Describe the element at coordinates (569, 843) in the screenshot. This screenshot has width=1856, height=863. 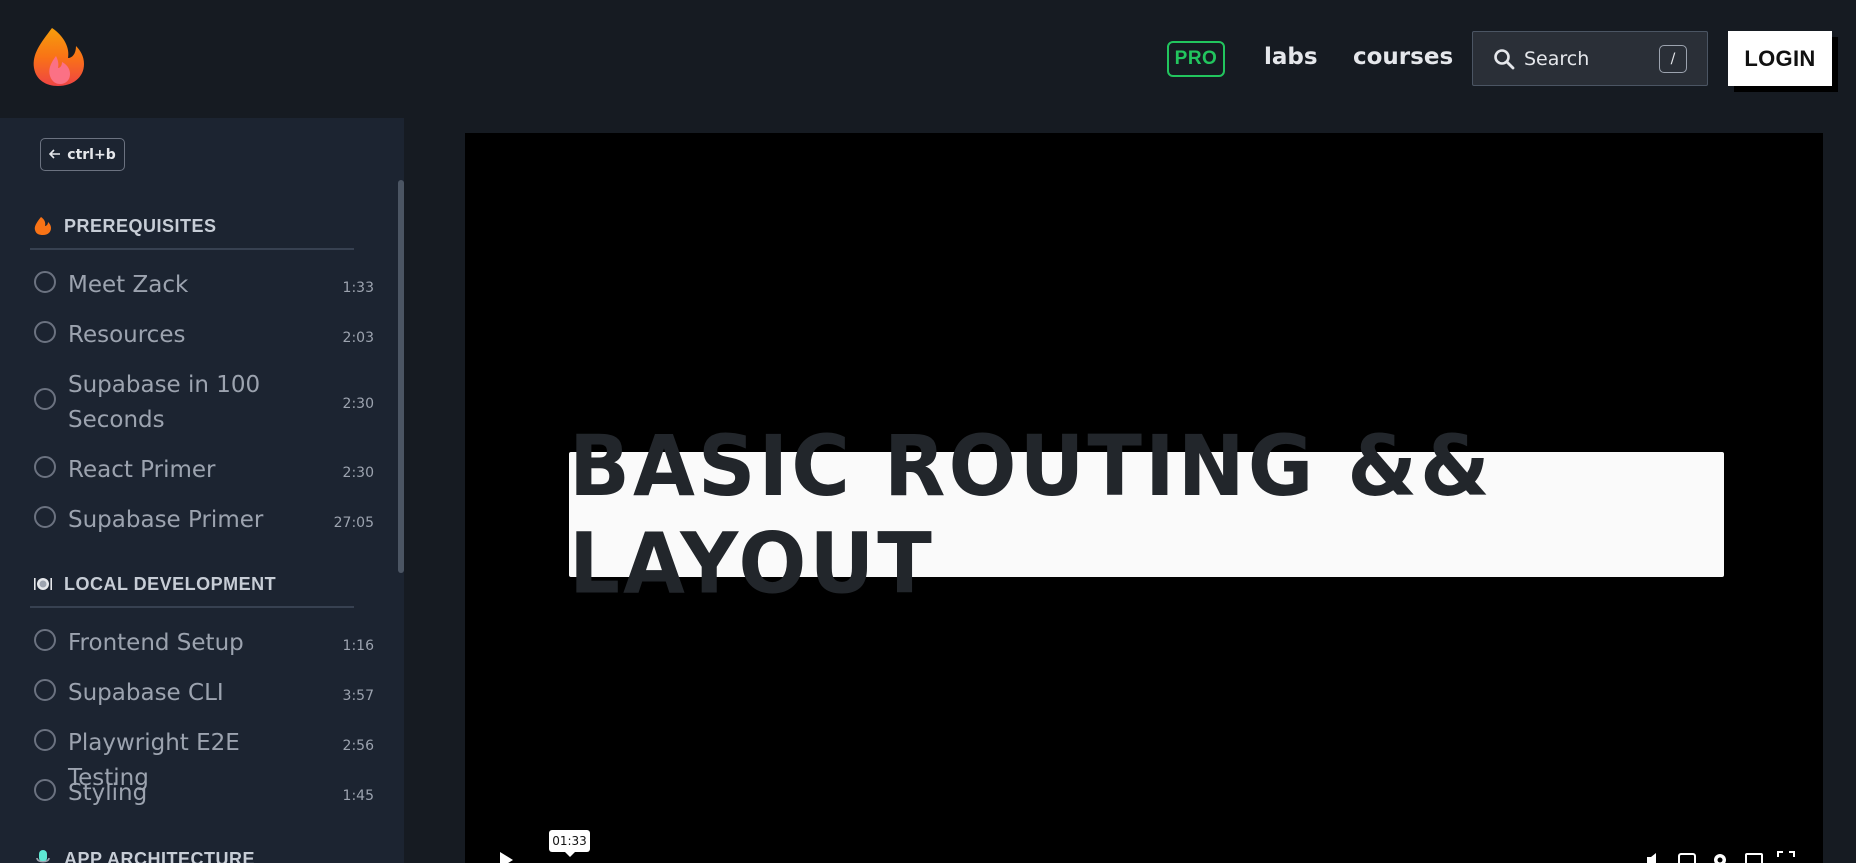
I see `seek-time-tooltip: 01:33` at that location.